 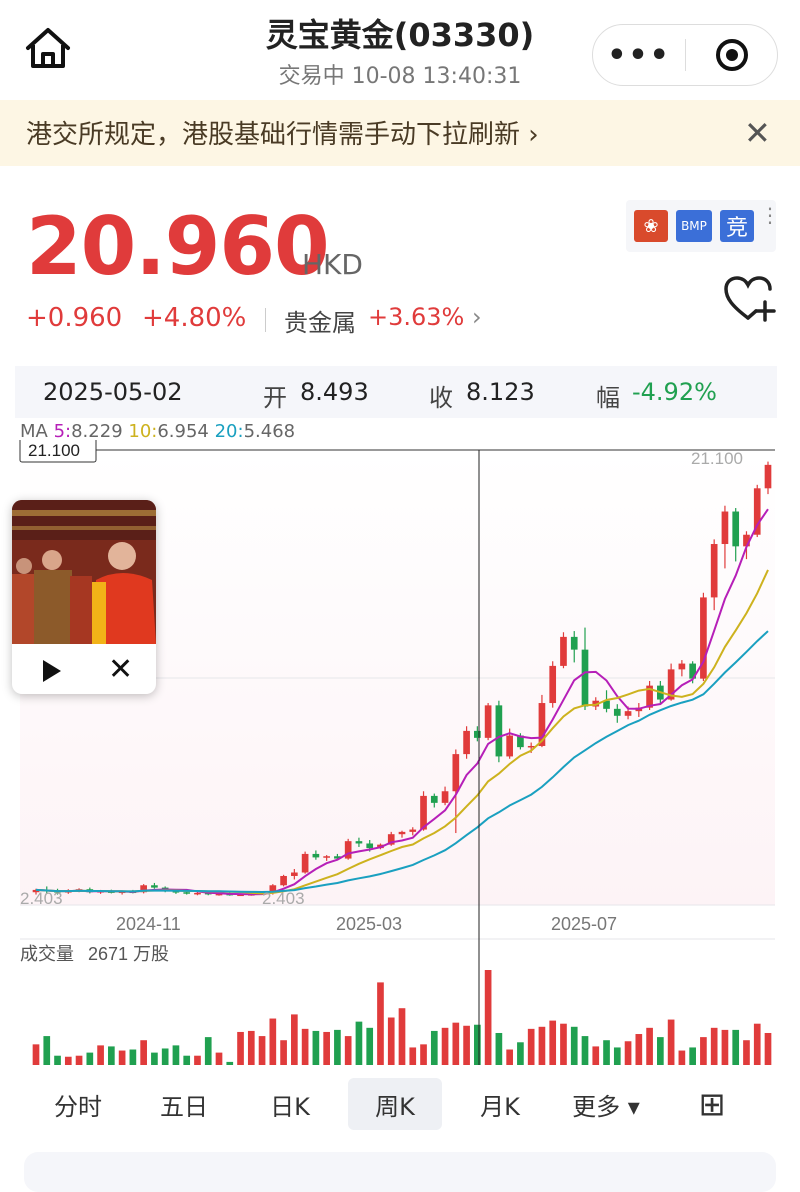 I want to click on mini-program-capsule: •••, so click(x=685, y=55).